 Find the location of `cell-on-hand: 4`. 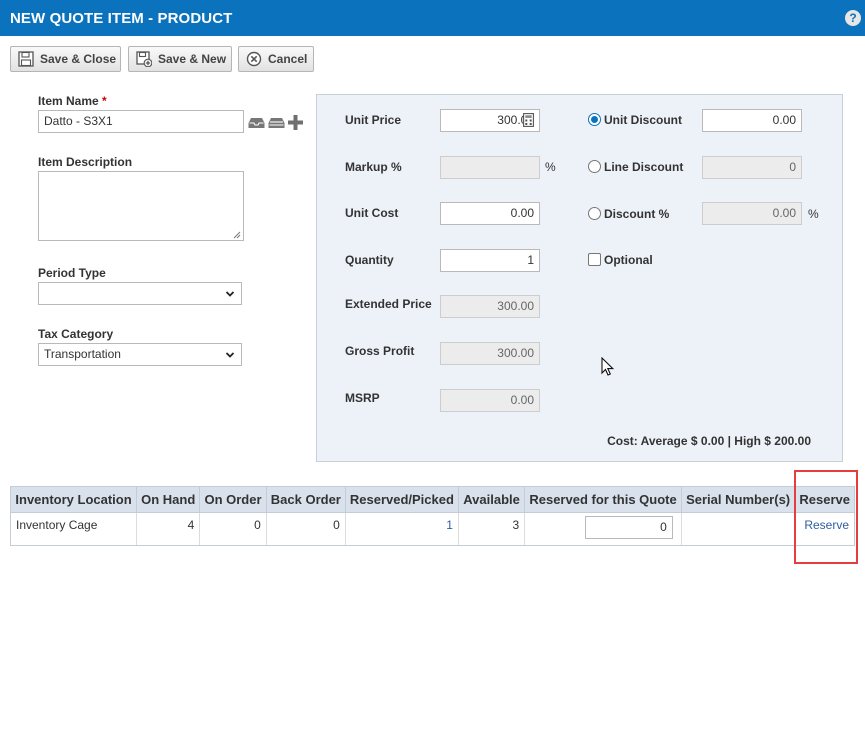

cell-on-hand: 4 is located at coordinates (168, 529).